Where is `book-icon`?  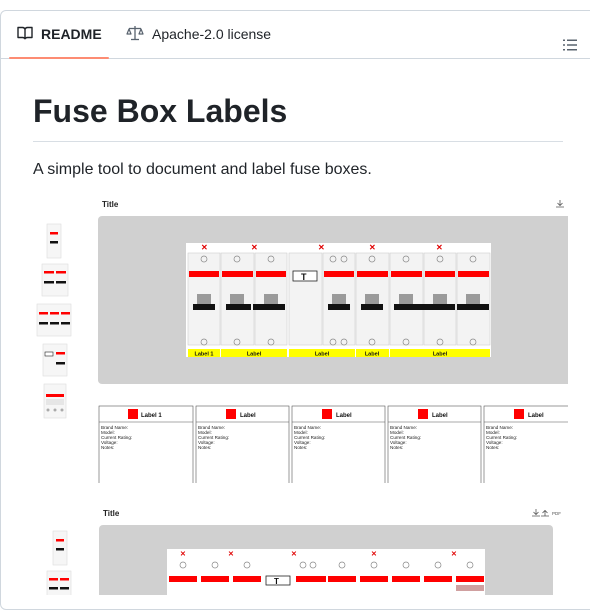
book-icon is located at coordinates (25, 34).